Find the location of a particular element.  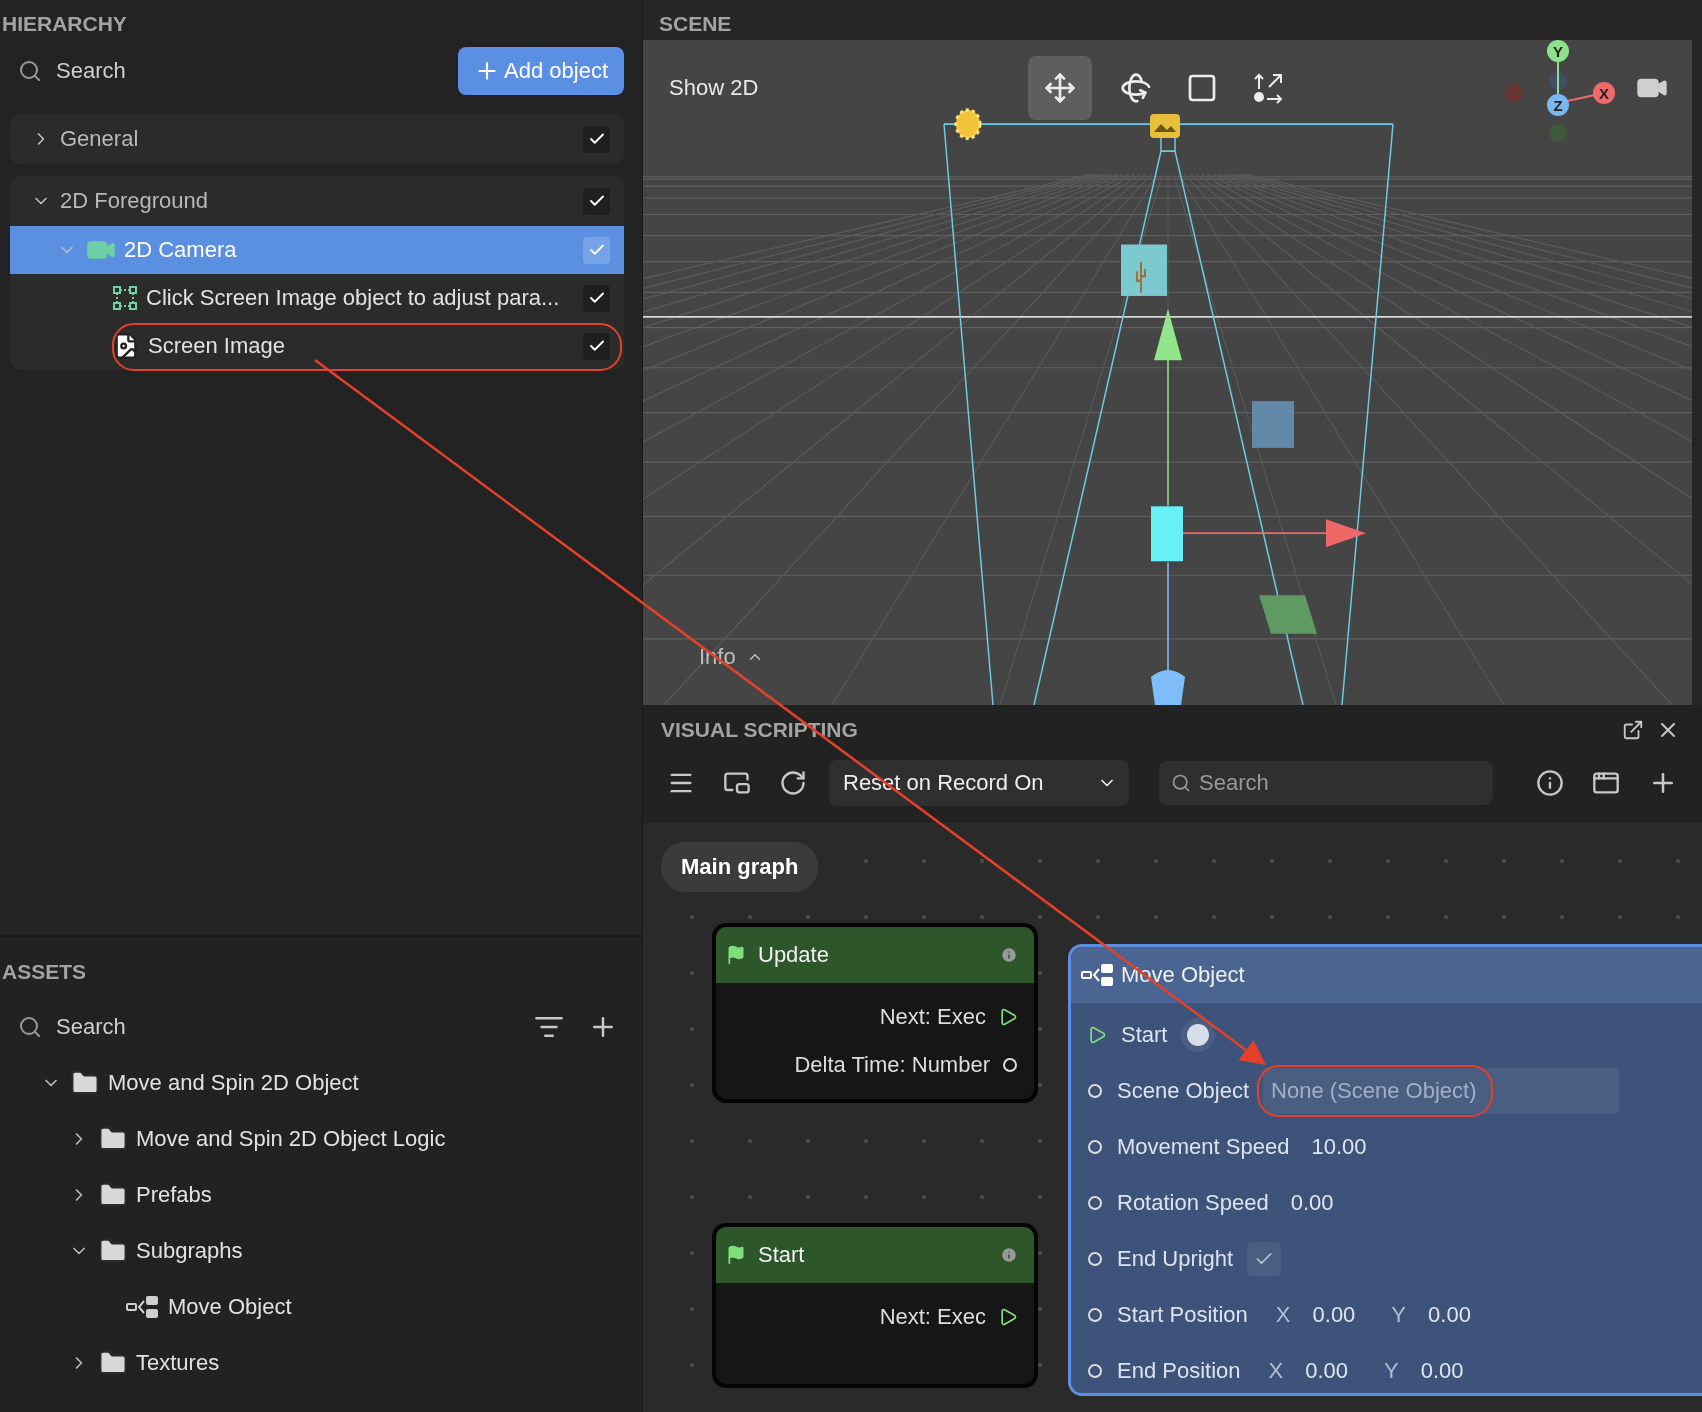

asset-row: Move and Spin 2D Object Logic is located at coordinates (317, 1139).